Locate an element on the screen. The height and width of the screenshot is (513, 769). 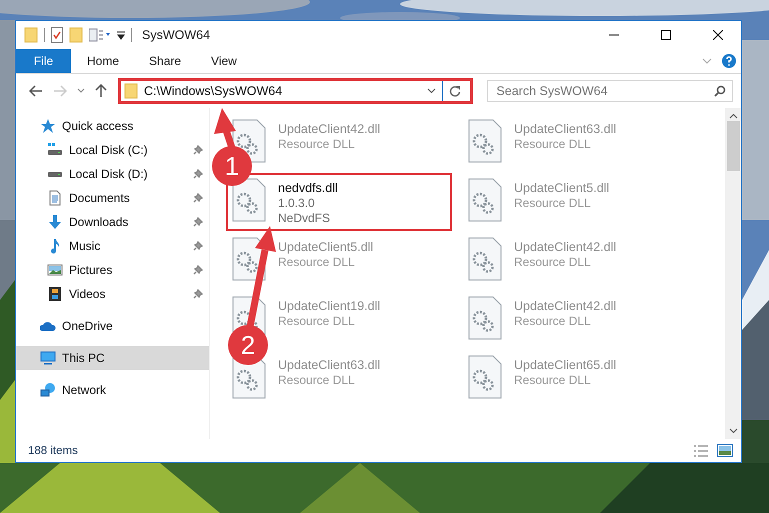
file-detail: 1.0.3.0 is located at coordinates (297, 203).